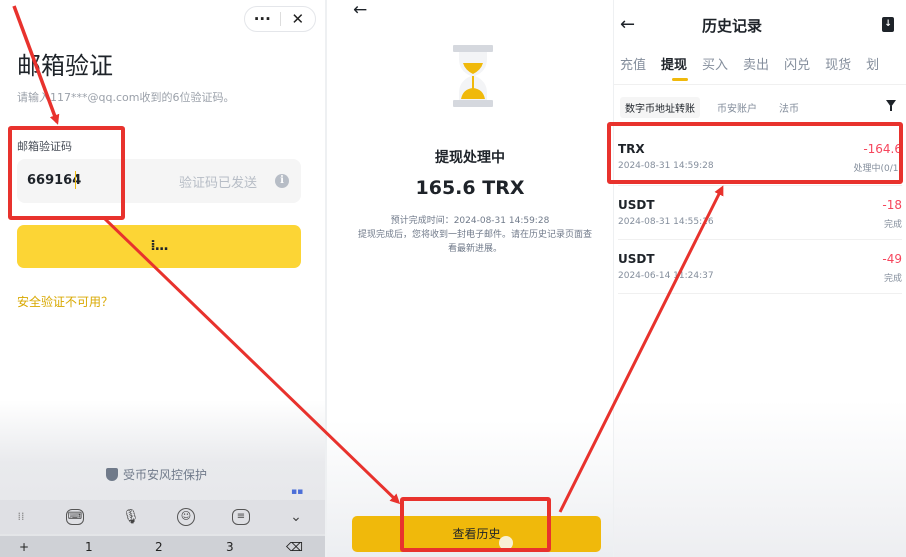 The width and height of the screenshot is (906, 557). I want to click on keyboard-key-row: + 1 2 3 ⌫, so click(162, 546).